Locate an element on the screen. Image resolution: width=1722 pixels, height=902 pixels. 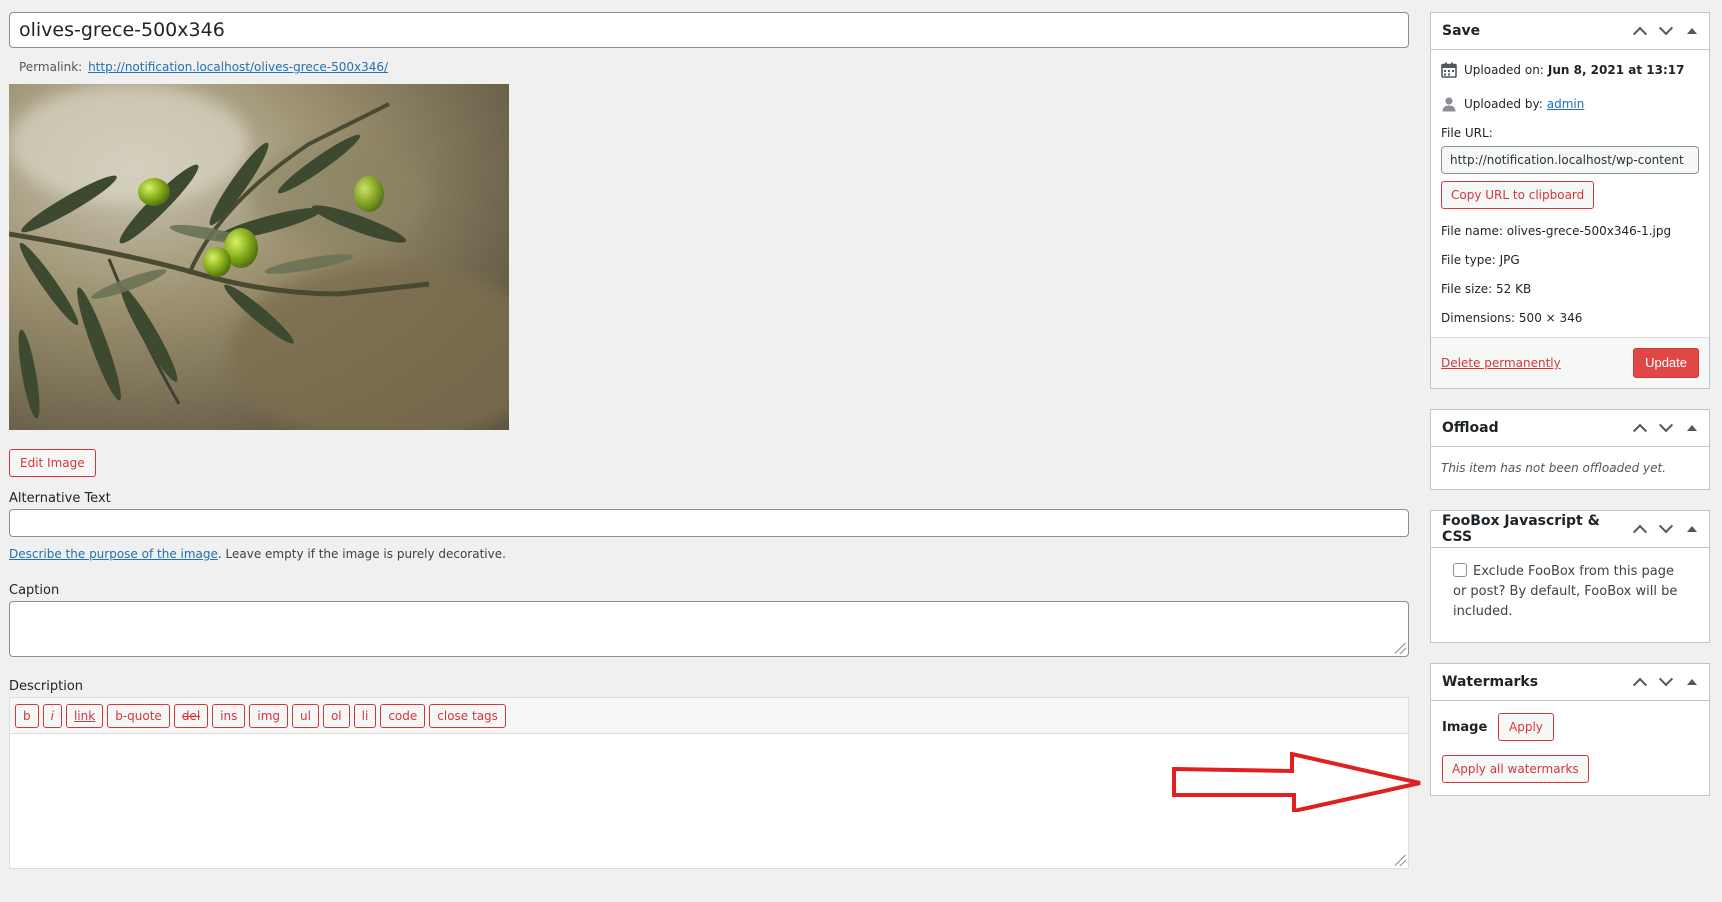
offload-box-title: Offload is located at coordinates (1470, 428).